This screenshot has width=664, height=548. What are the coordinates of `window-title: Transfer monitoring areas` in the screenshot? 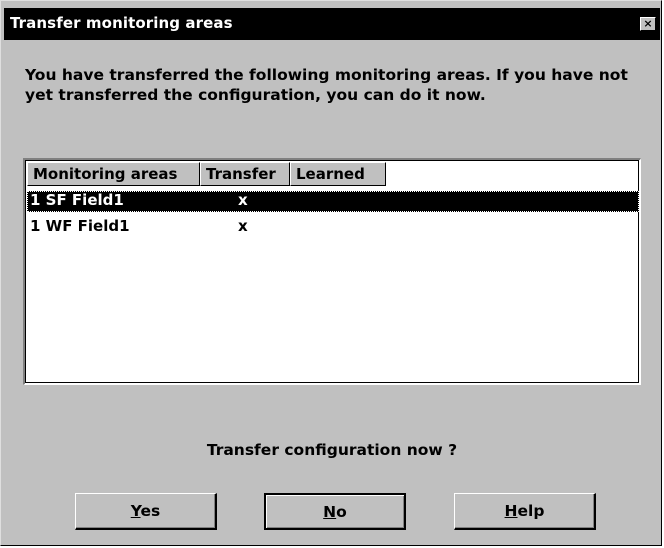 It's located at (121, 23).